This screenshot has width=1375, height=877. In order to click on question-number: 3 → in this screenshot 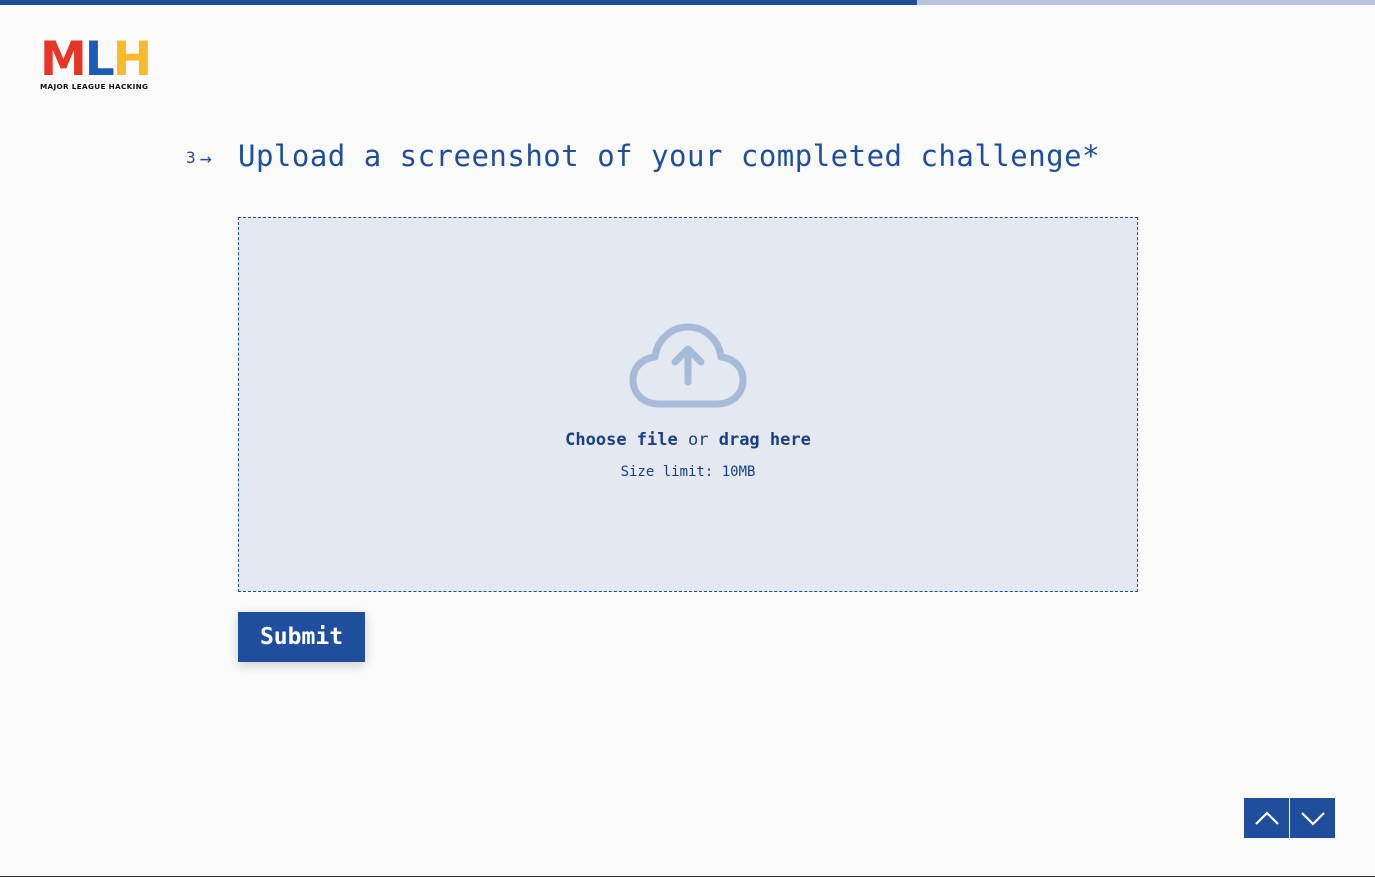, I will do `click(199, 157)`.